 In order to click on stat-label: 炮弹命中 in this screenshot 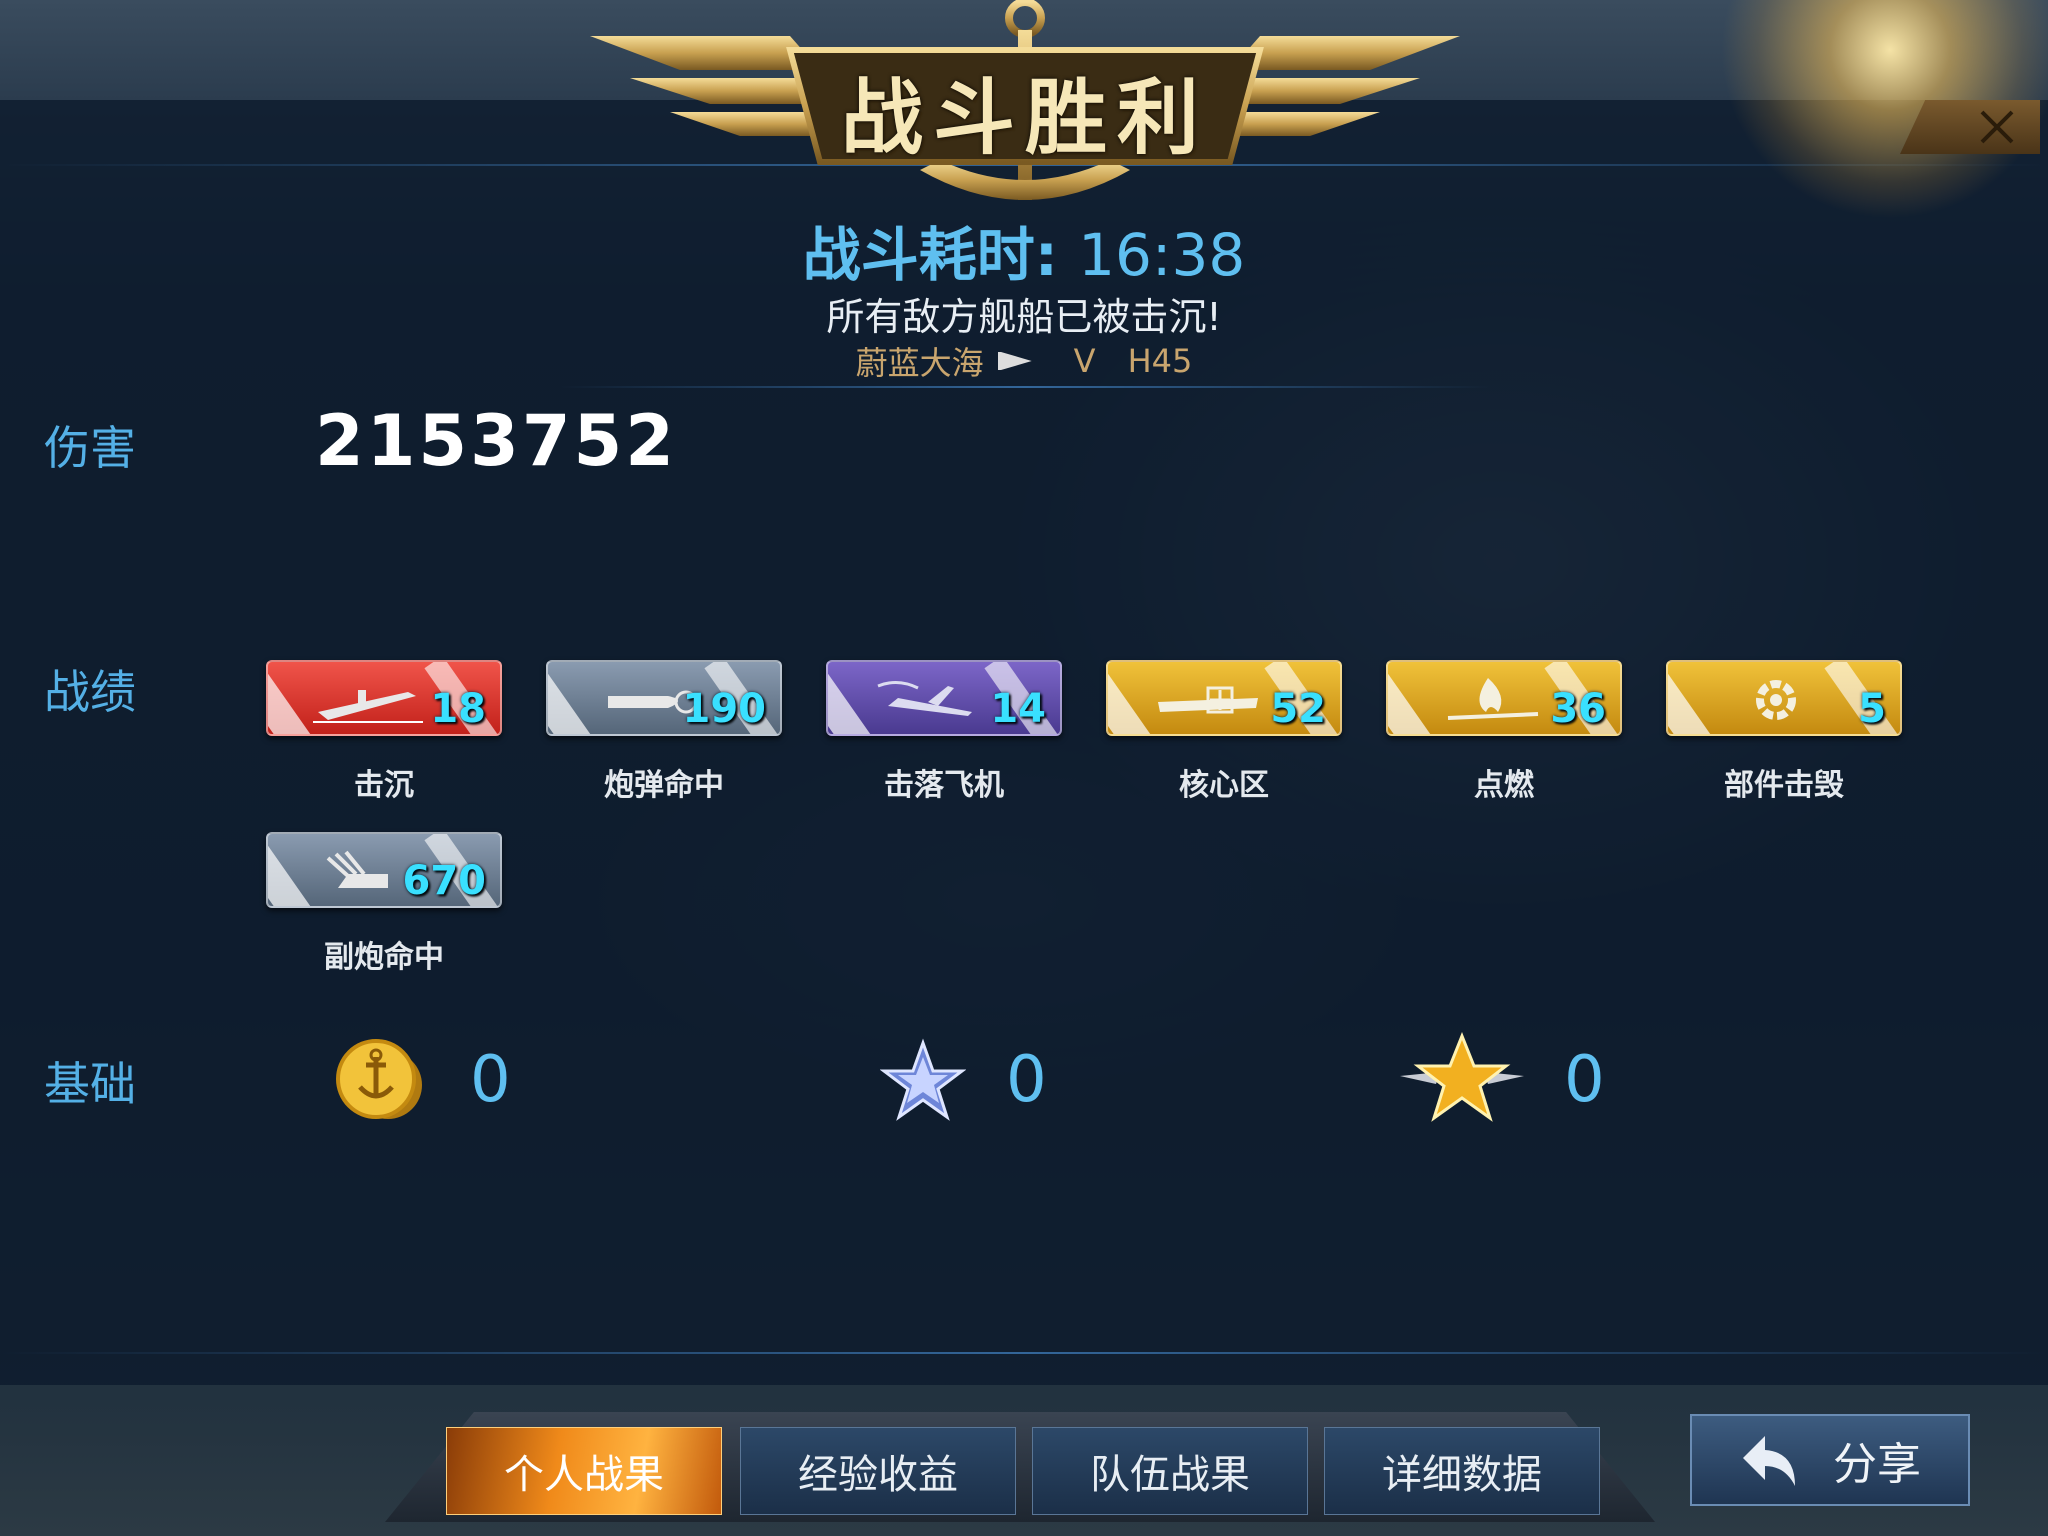, I will do `click(664, 785)`.